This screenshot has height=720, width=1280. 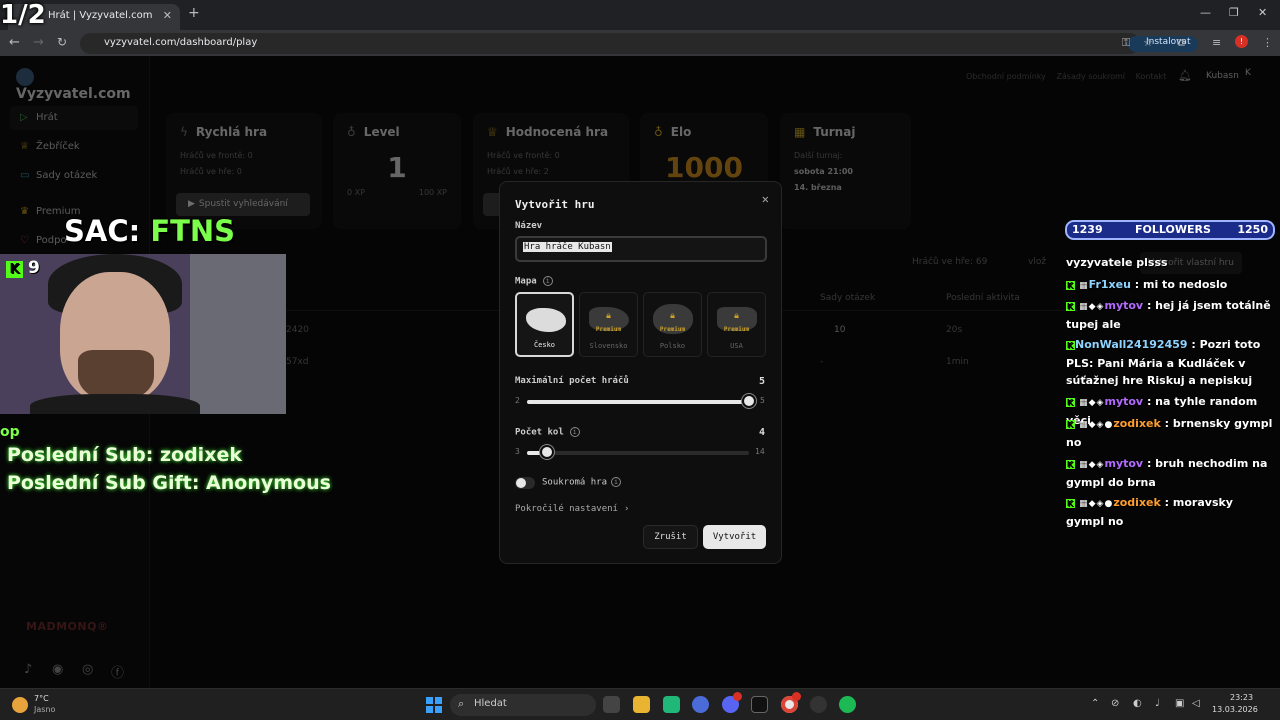 I want to click on slider-min: 3, so click(x=517, y=451).